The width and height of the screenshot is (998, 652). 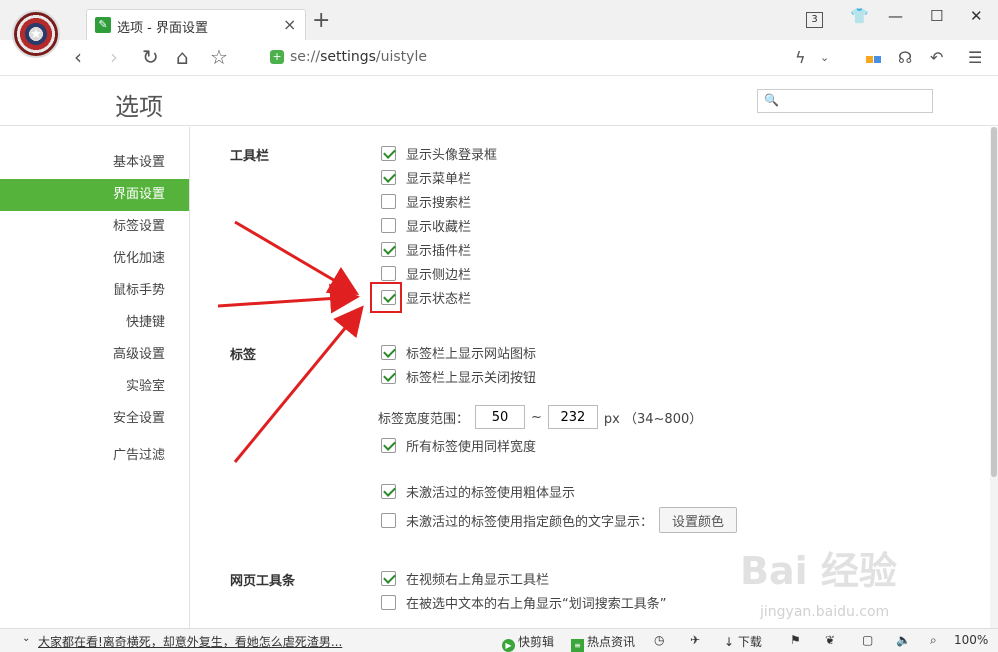 What do you see at coordinates (358, 57) in the screenshot?
I see `address-bar: se://settings/uistyle` at bounding box center [358, 57].